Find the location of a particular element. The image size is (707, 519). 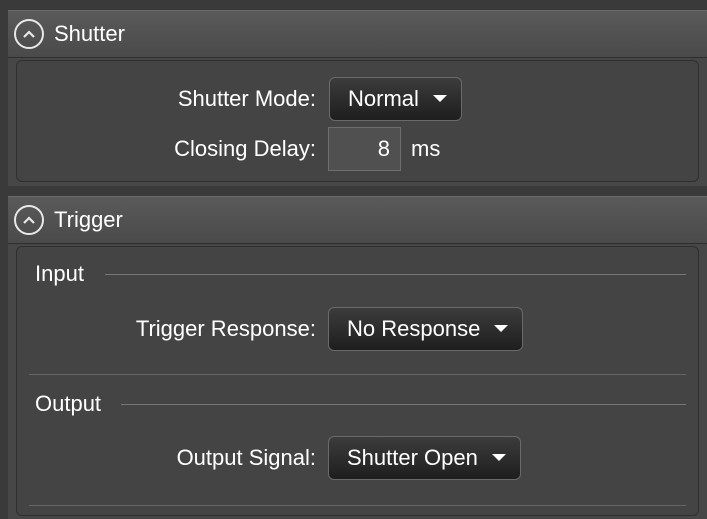

closing-delay-unit: ms is located at coordinates (426, 148).